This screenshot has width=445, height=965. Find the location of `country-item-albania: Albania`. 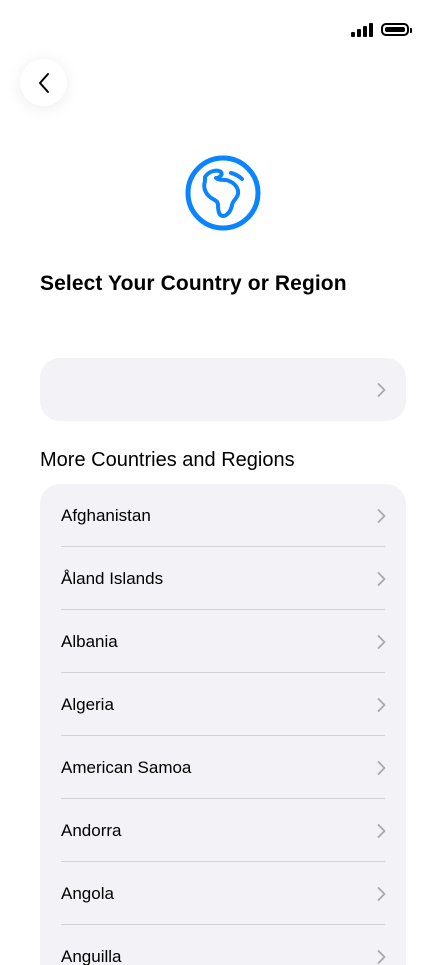

country-item-albania: Albania is located at coordinates (223, 641).